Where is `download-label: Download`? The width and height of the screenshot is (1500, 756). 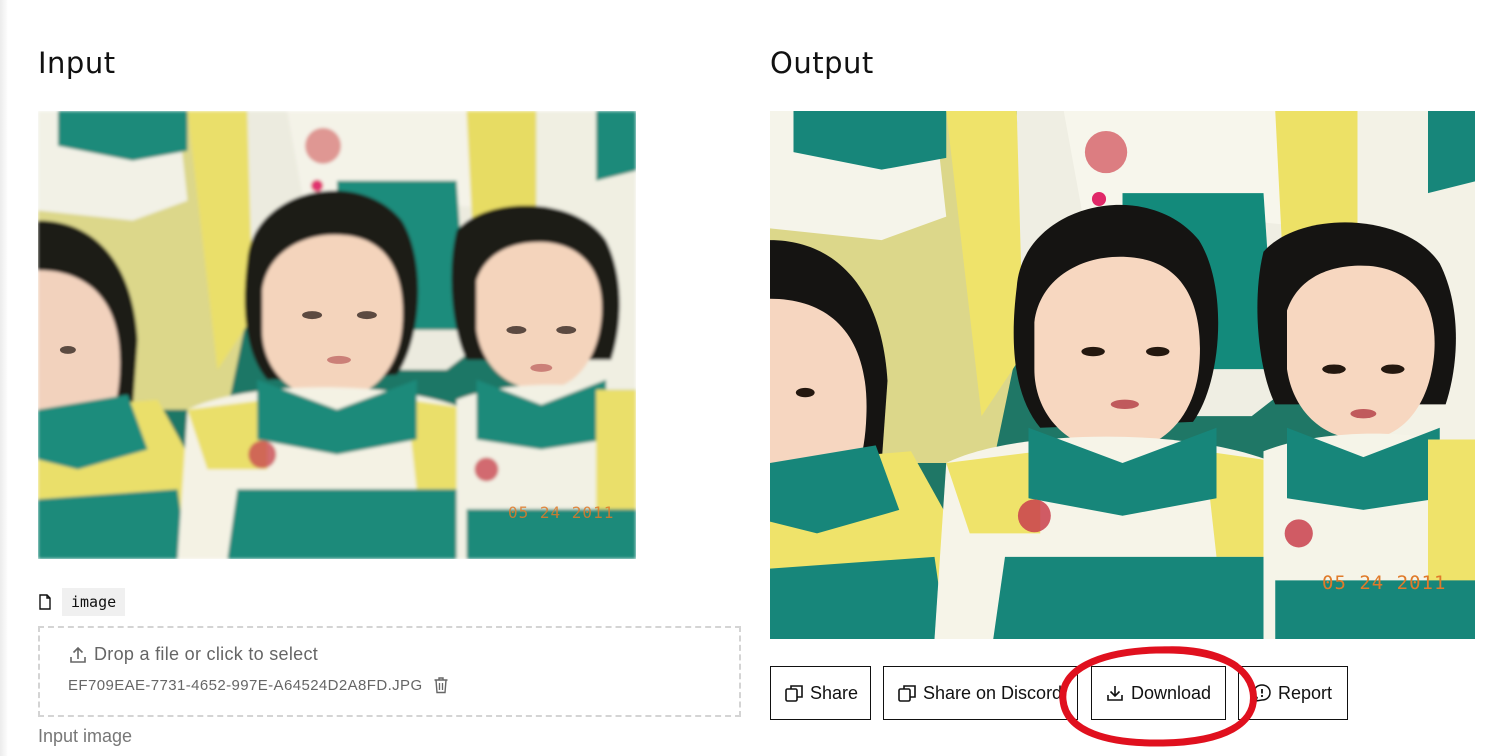
download-label: Download is located at coordinates (1171, 692).